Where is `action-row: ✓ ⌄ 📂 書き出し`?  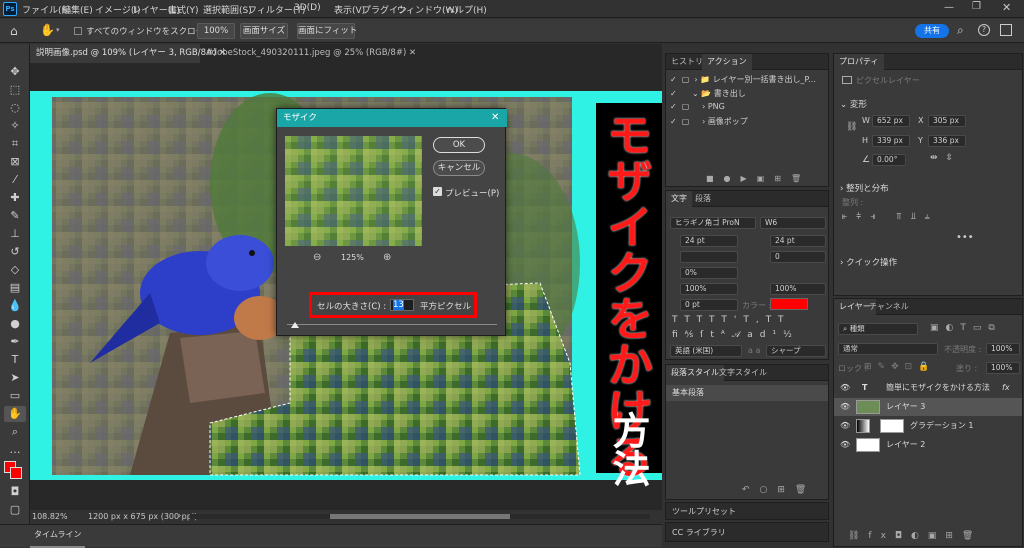 action-row: ✓ ⌄ 📂 書き出し is located at coordinates (746, 93).